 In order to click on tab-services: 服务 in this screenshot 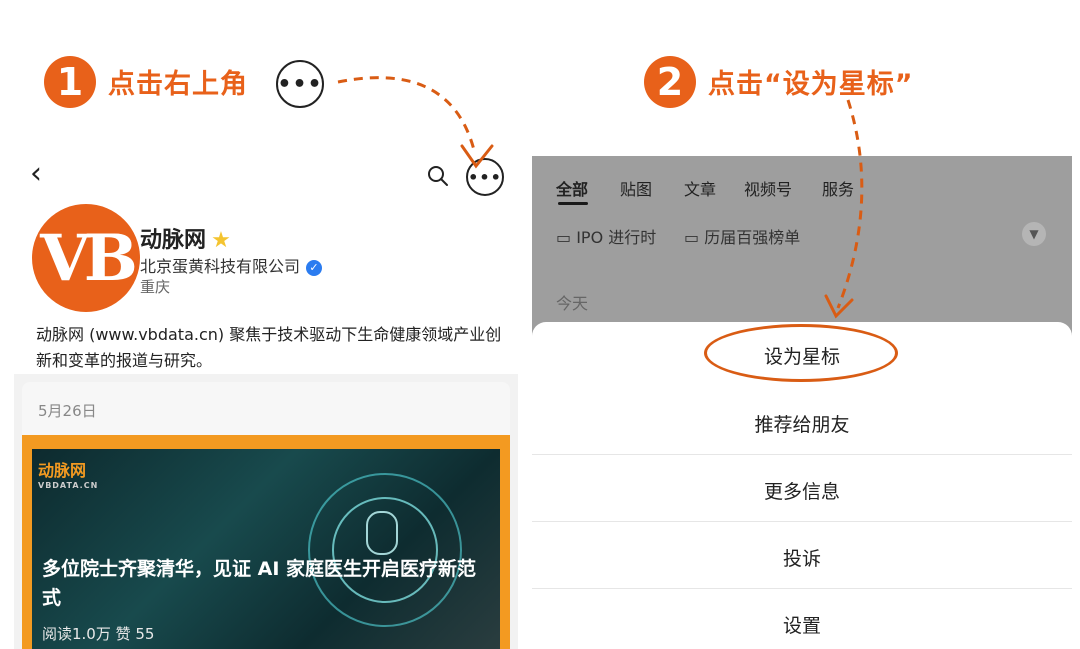, I will do `click(838, 188)`.